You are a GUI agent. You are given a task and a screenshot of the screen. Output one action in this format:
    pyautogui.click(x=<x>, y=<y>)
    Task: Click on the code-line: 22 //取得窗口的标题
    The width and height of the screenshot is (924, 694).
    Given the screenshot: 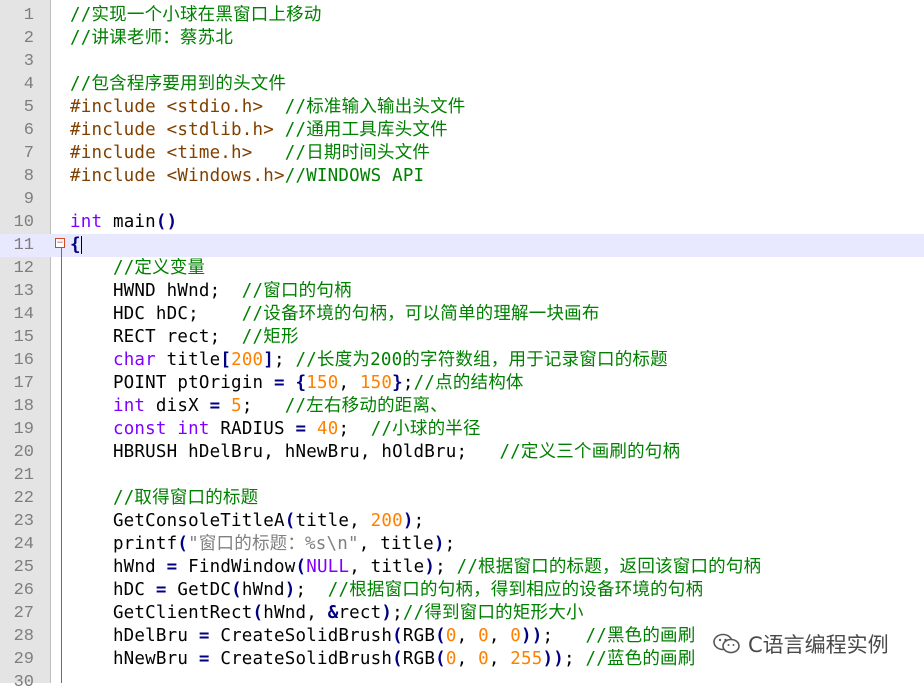 What is the action you would take?
    pyautogui.click(x=462, y=498)
    